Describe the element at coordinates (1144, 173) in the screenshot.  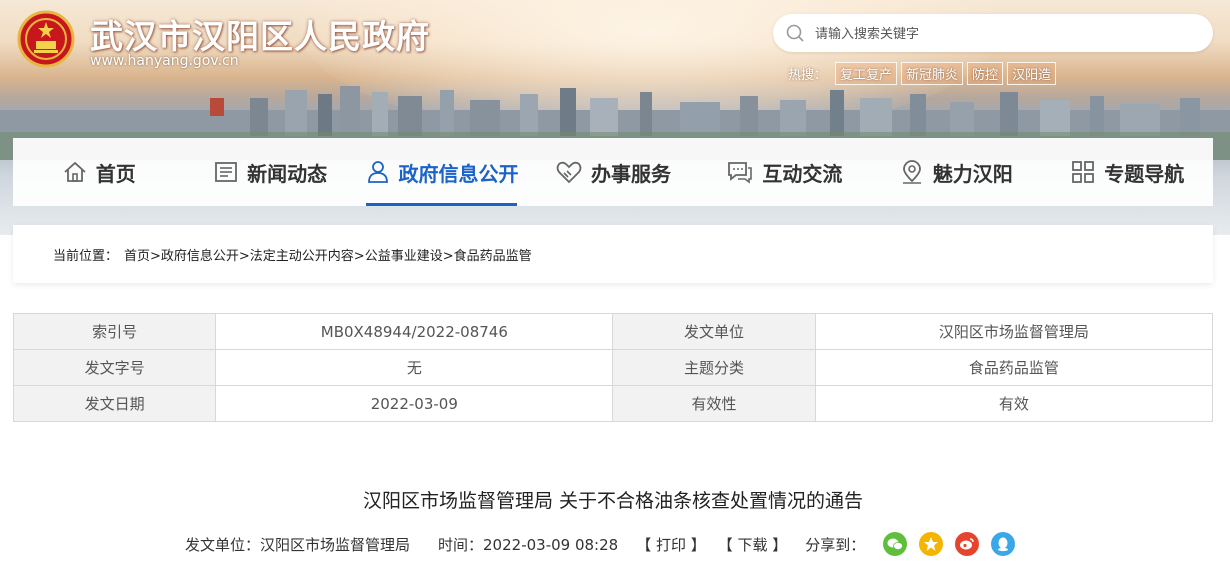
I see `nav-item-label: 专题导航` at that location.